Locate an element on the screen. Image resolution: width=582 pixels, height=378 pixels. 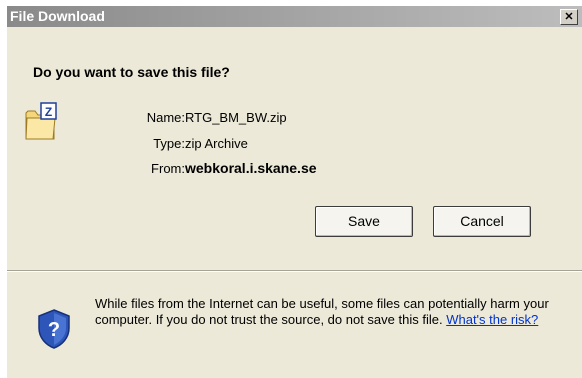
save-button: Save is located at coordinates (364, 221).